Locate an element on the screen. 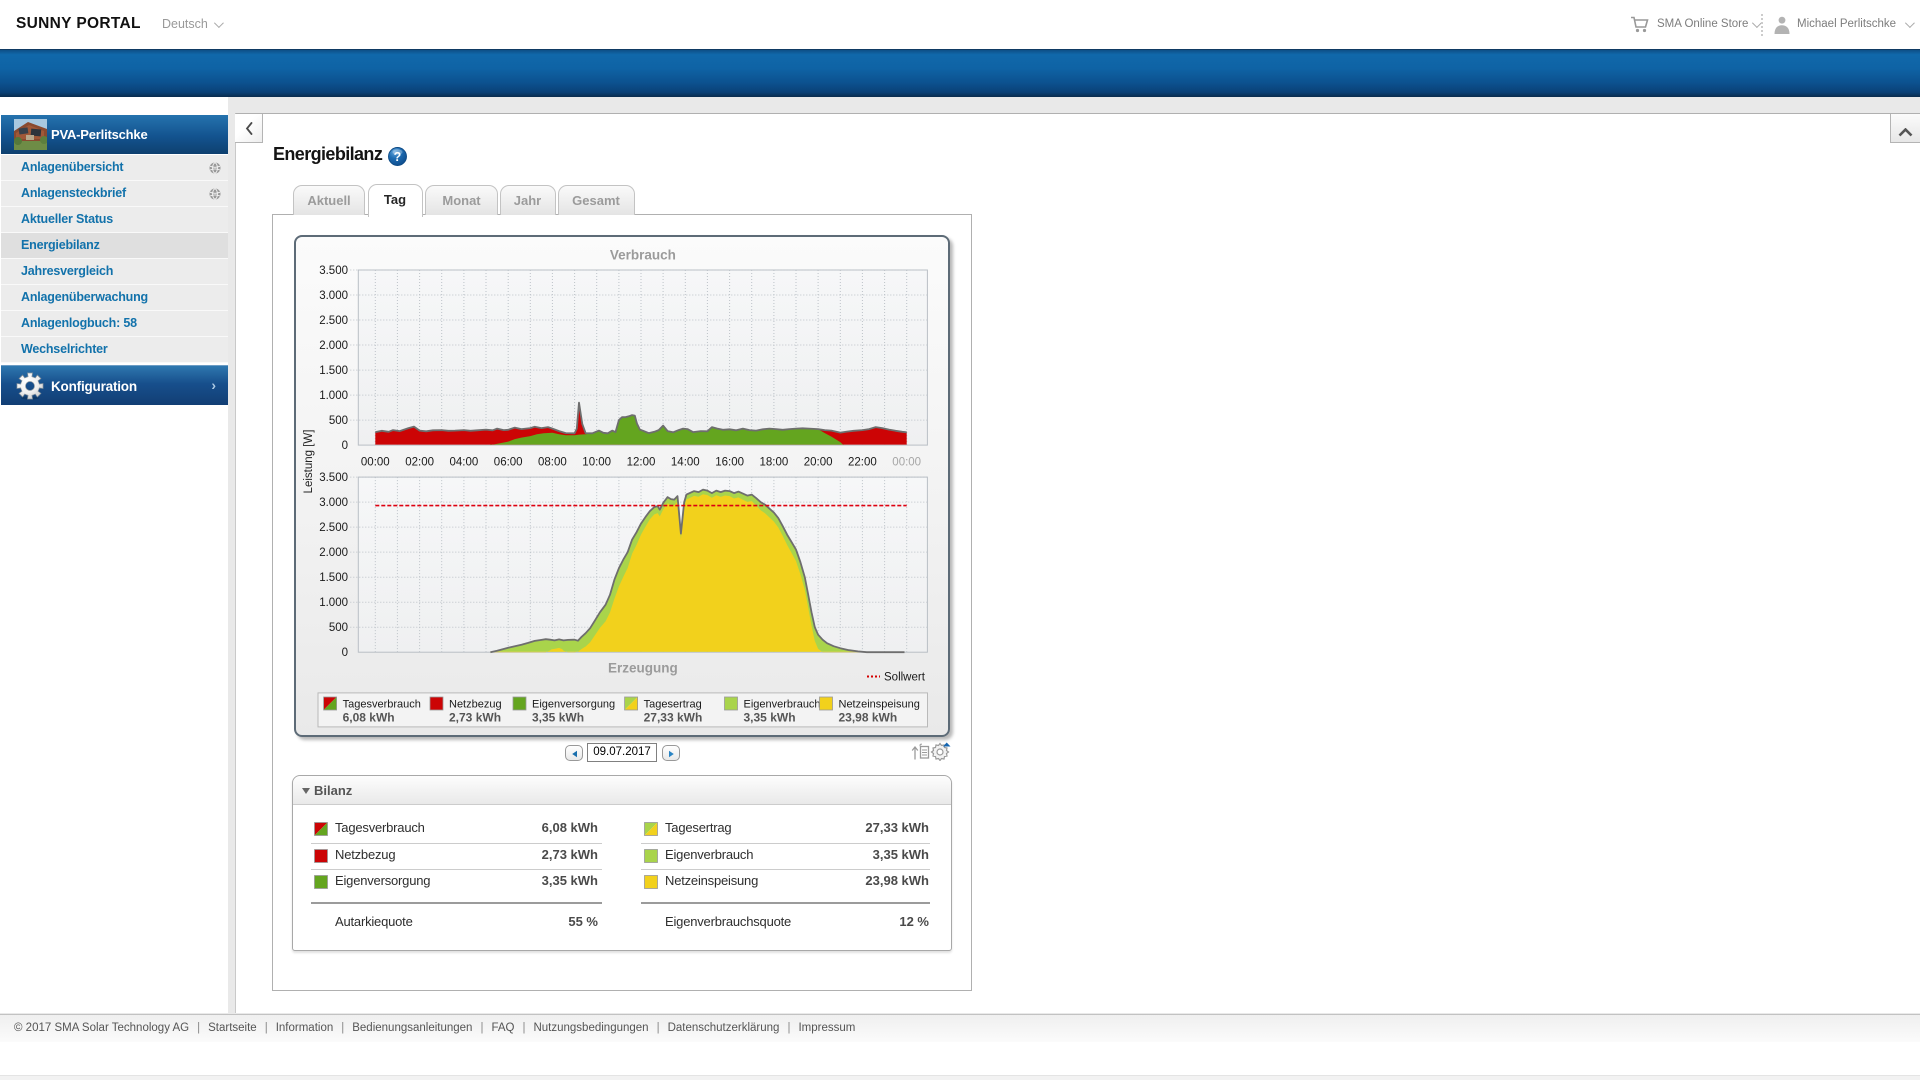 Image resolution: width=1920 pixels, height=1080 pixels. svg-text: Eigenversorgung is located at coordinates (573, 705).